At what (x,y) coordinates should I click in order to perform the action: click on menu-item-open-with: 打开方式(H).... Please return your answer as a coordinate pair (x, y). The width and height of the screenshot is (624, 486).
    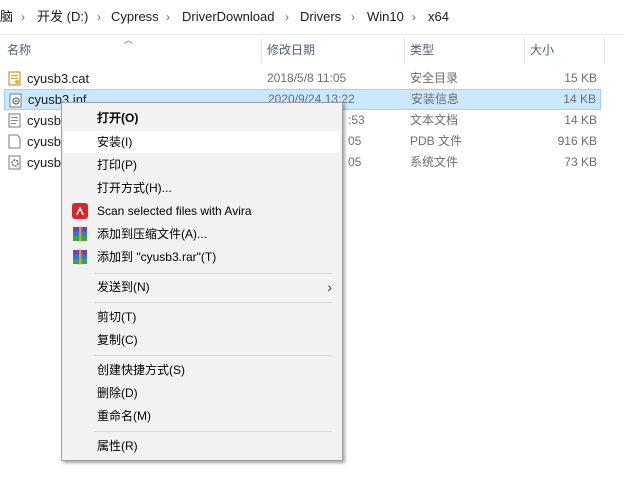
    Looking at the image, I should click on (202, 188).